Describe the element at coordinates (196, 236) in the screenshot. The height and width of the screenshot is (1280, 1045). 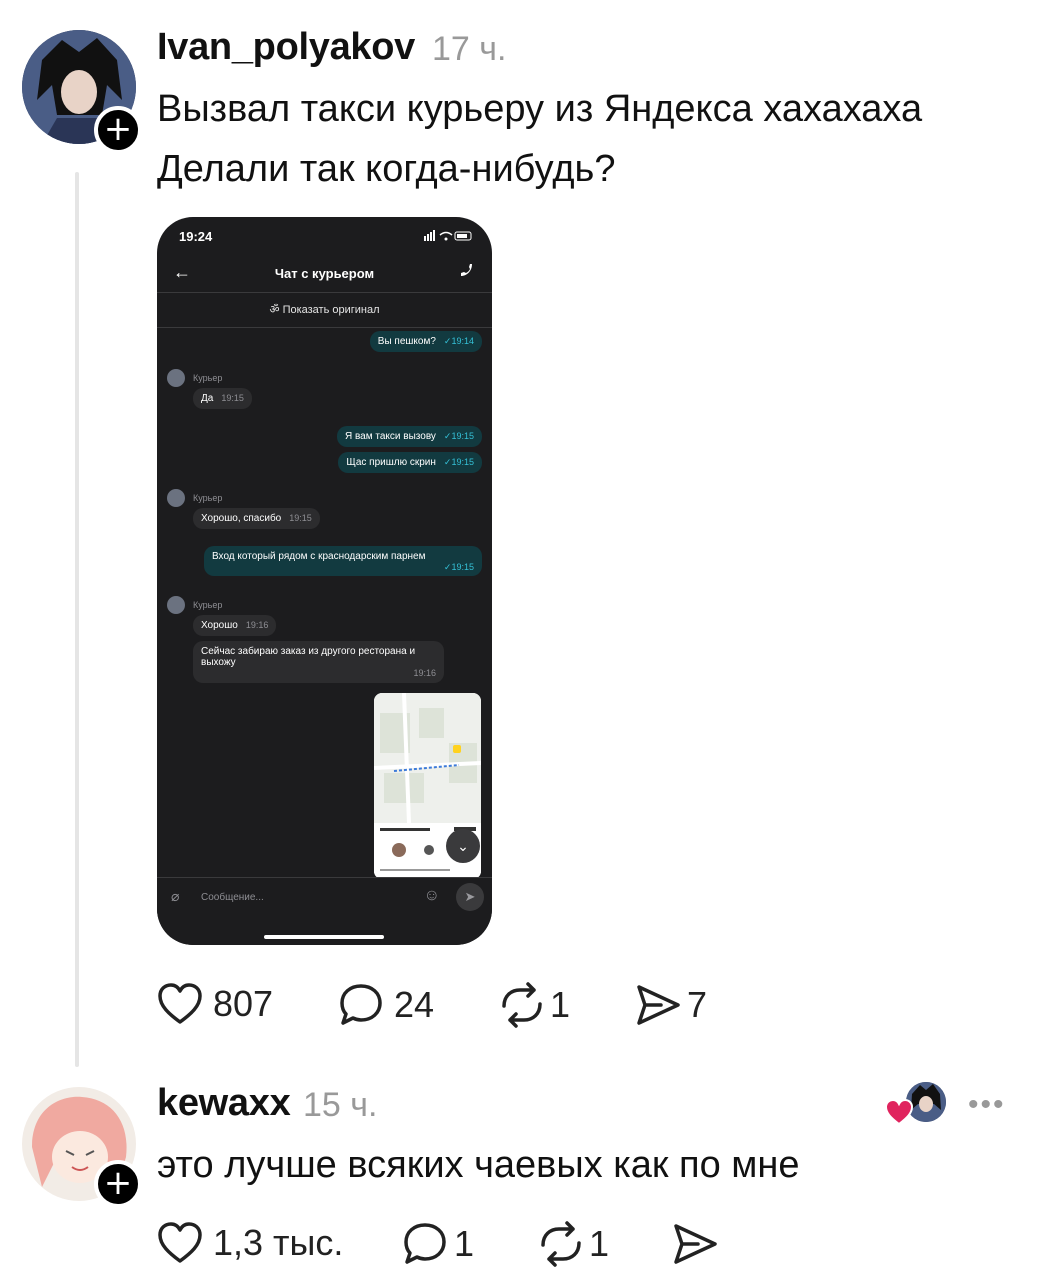
I see `screenshot-status-time: 19:24` at that location.